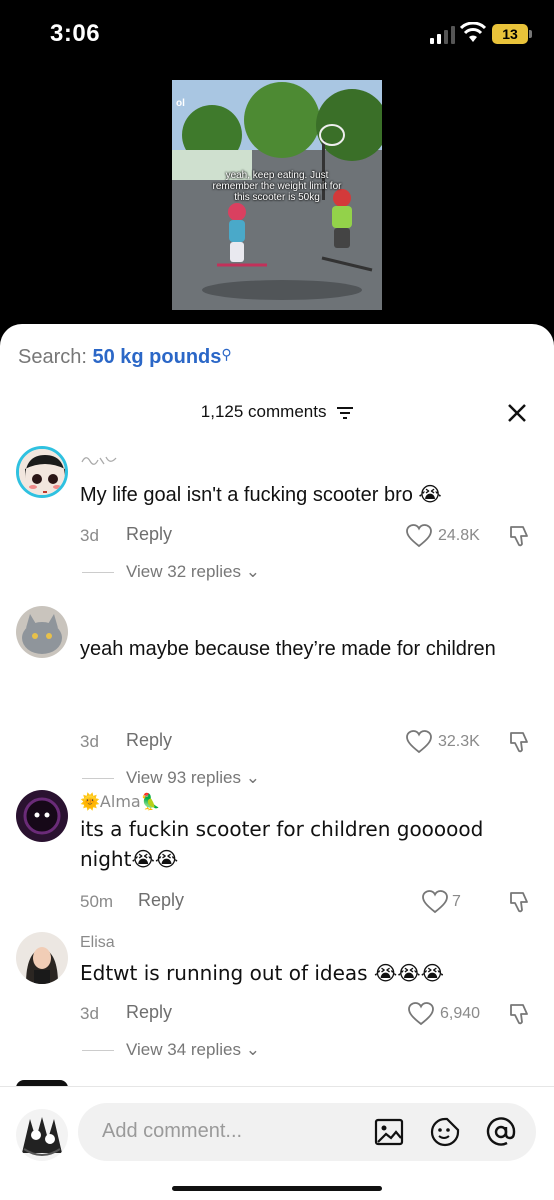 Image resolution: width=554 pixels, height=1200 pixels. What do you see at coordinates (517, 413) in the screenshot?
I see `close-icon` at bounding box center [517, 413].